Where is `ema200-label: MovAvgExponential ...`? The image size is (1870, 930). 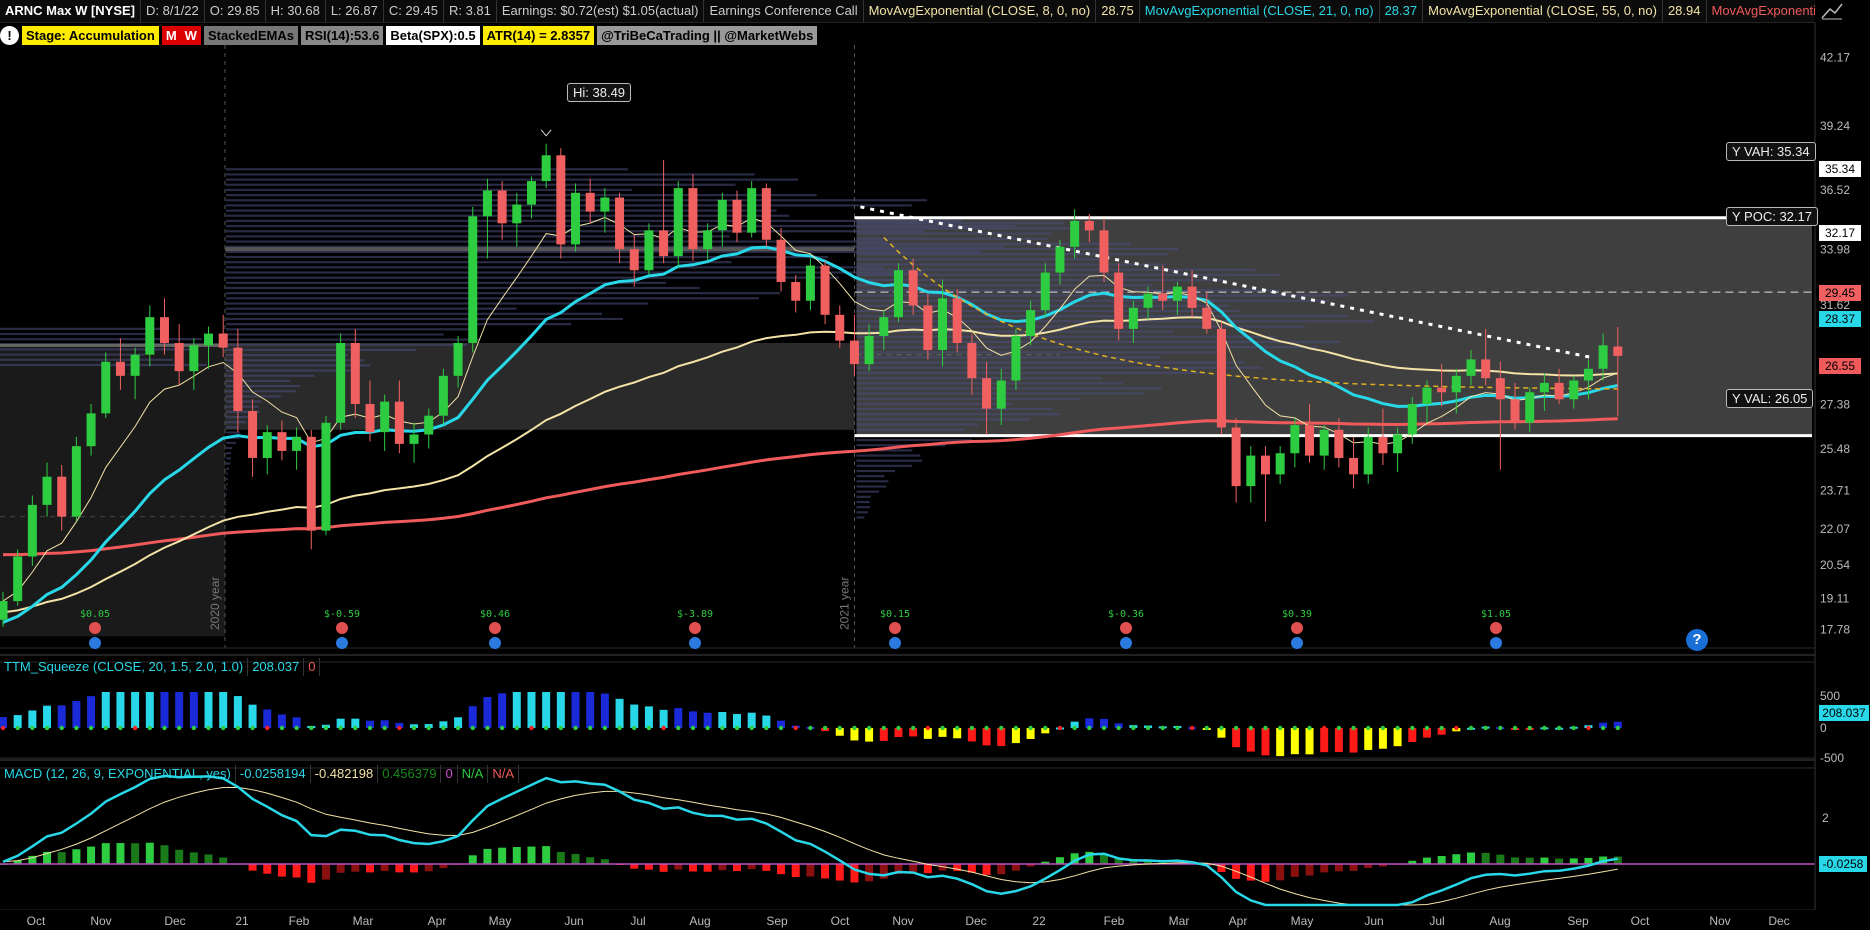
ema200-label: MovAvgExponential ... is located at coordinates (1761, 11).